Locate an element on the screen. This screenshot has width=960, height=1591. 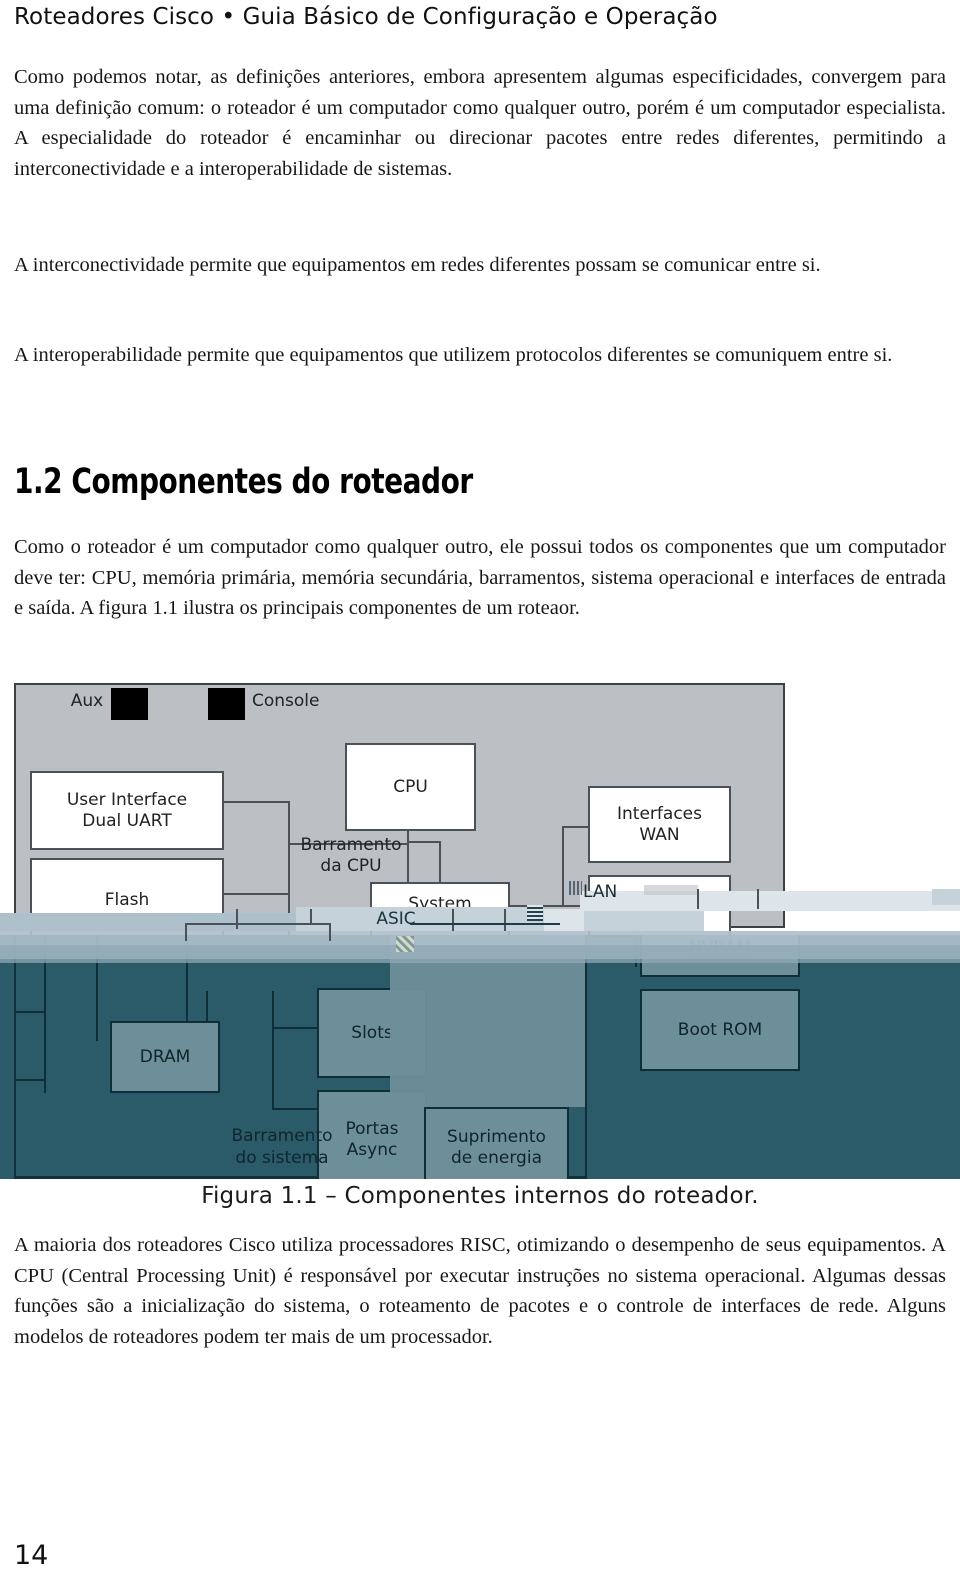
box-interfaces-wan-label: Interfaces WAN is located at coordinates (659, 824).